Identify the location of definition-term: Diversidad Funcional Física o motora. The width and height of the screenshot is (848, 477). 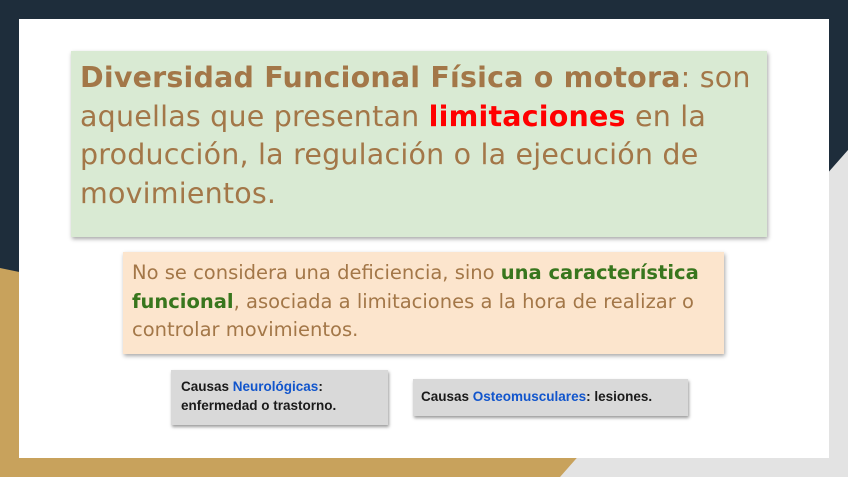
(380, 77).